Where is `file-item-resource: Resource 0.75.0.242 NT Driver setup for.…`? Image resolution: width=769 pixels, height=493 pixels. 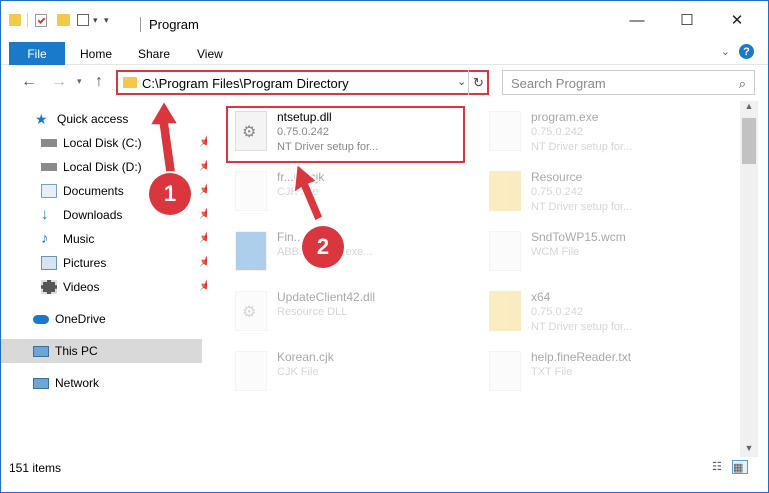
file-item-resource: Resource 0.75.0.242 NT Driver setup for.… is located at coordinates (600, 192).